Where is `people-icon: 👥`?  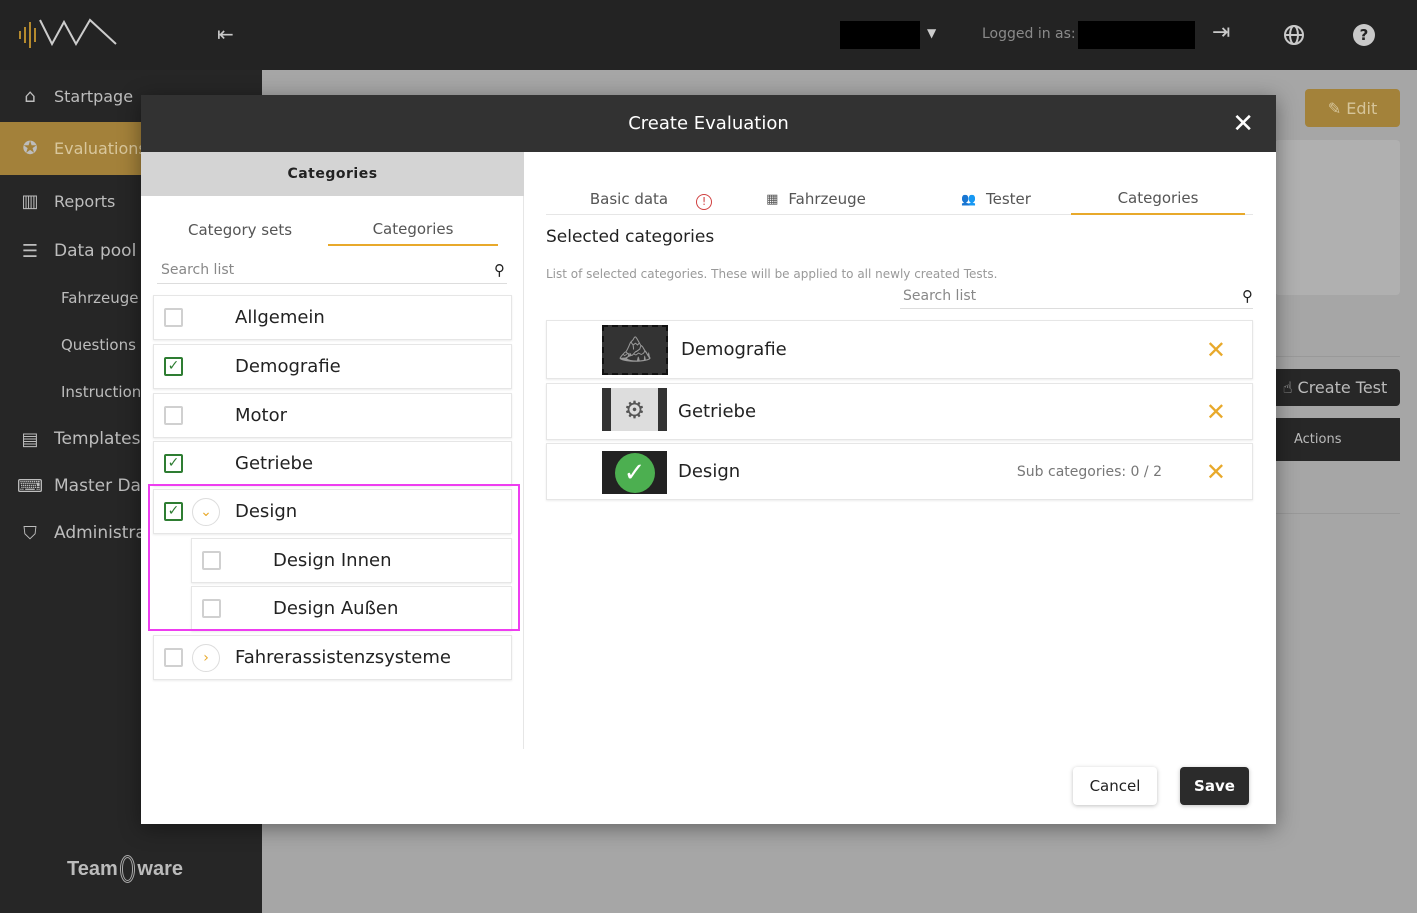 people-icon: 👥 is located at coordinates (968, 199).